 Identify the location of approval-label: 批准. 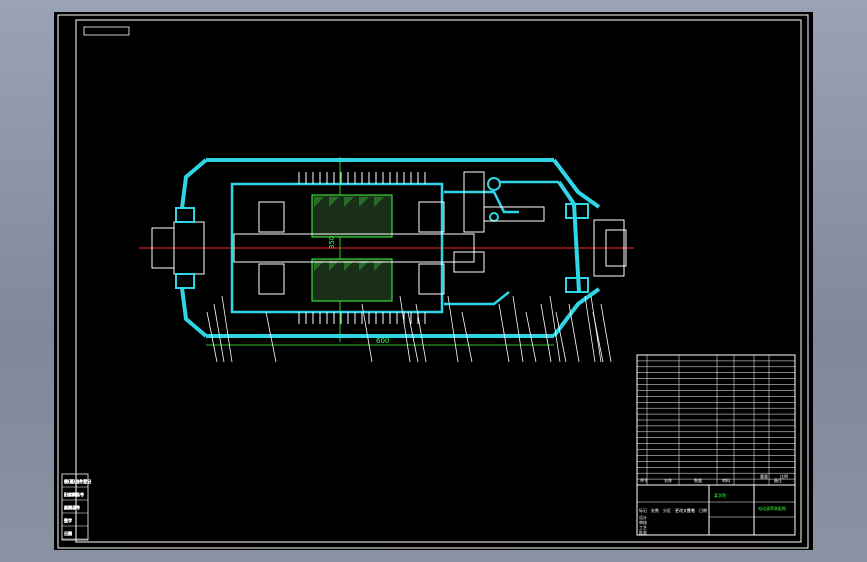
(643, 532).